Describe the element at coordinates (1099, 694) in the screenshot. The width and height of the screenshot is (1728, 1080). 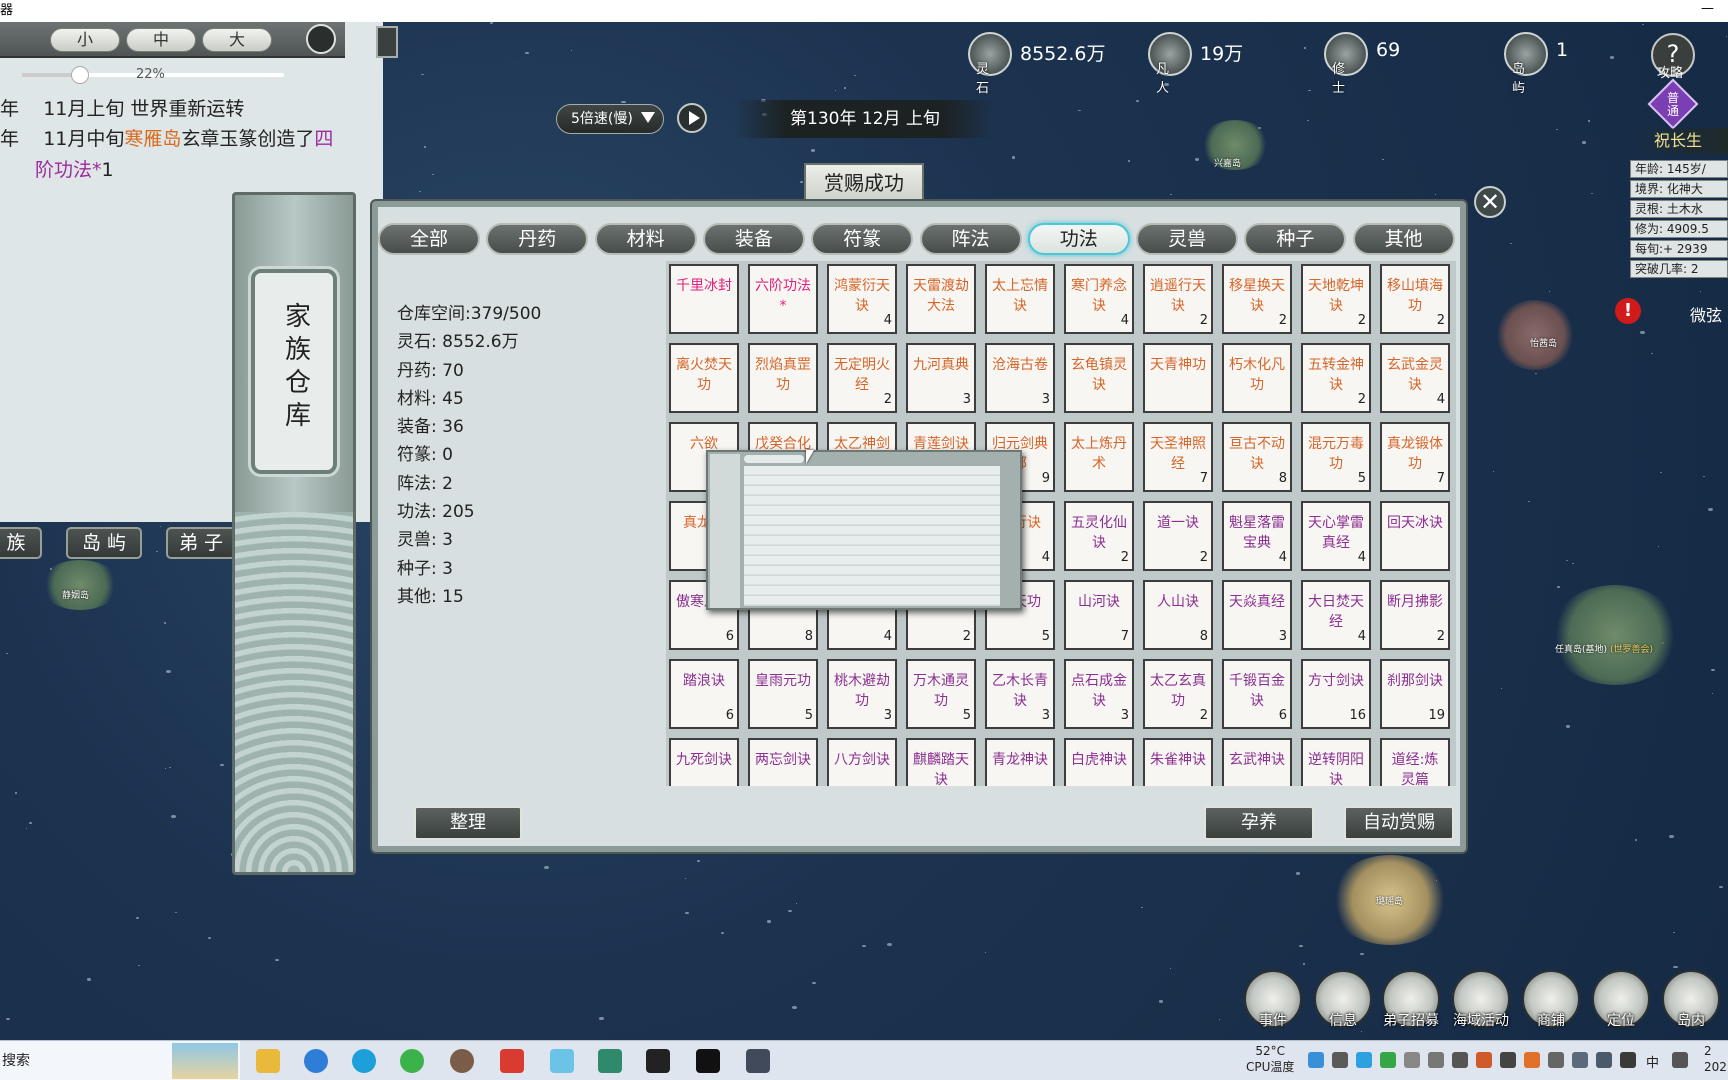
I see `item-slot: 点石成金诀 3` at that location.